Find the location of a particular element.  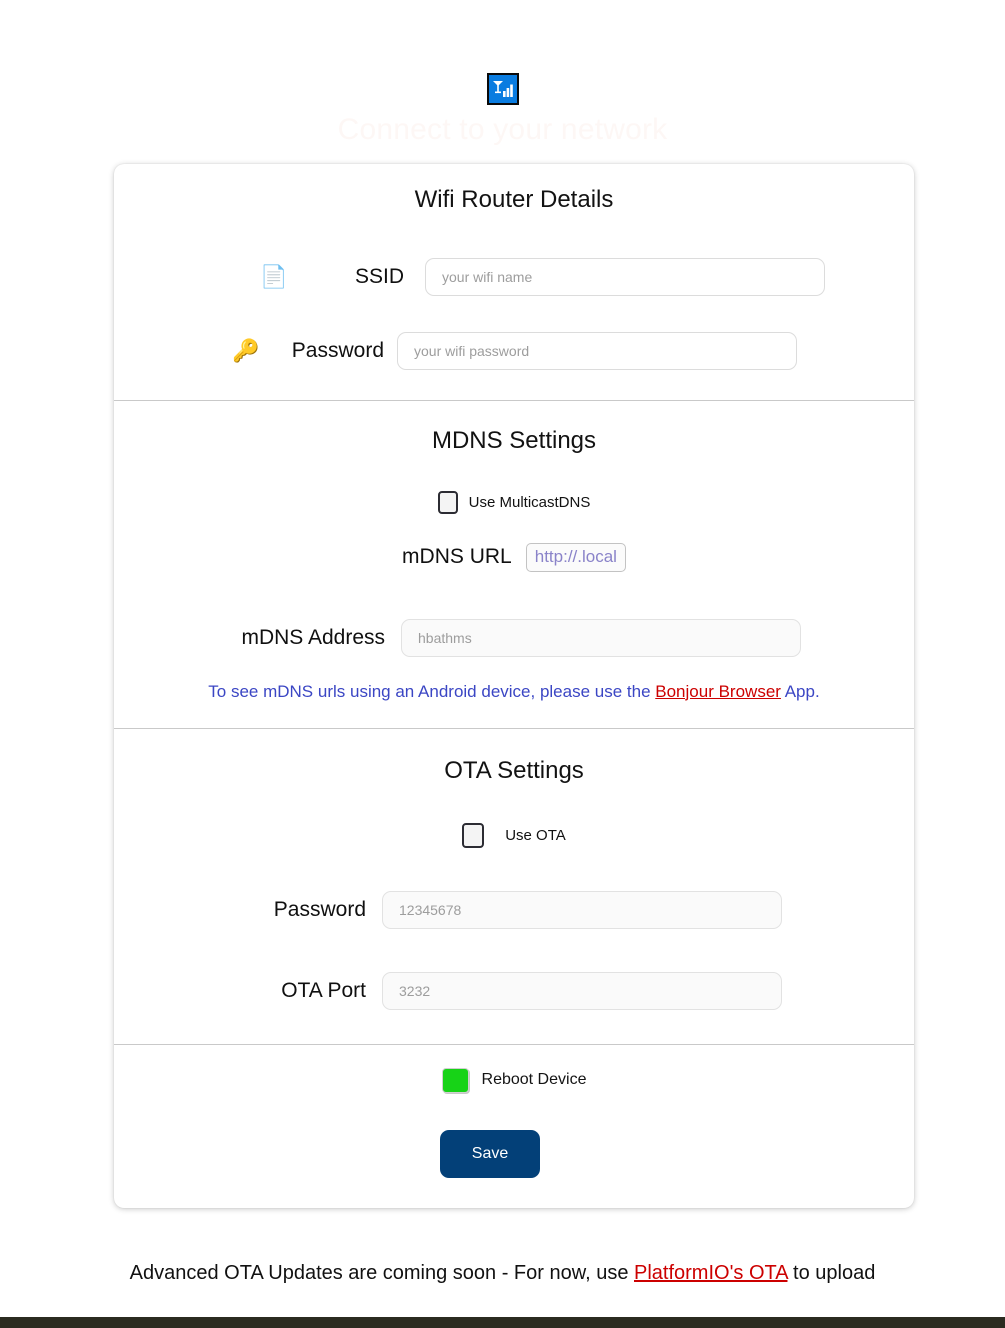

platformio-ota-link: PlatformIO's OTA is located at coordinates (710, 1273).